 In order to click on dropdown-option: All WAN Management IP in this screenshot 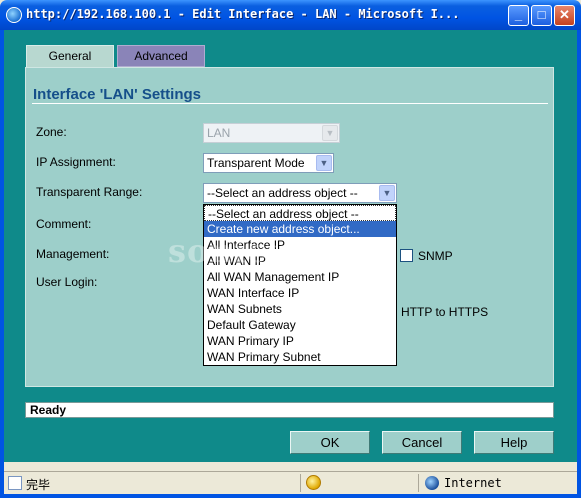, I will do `click(300, 277)`.